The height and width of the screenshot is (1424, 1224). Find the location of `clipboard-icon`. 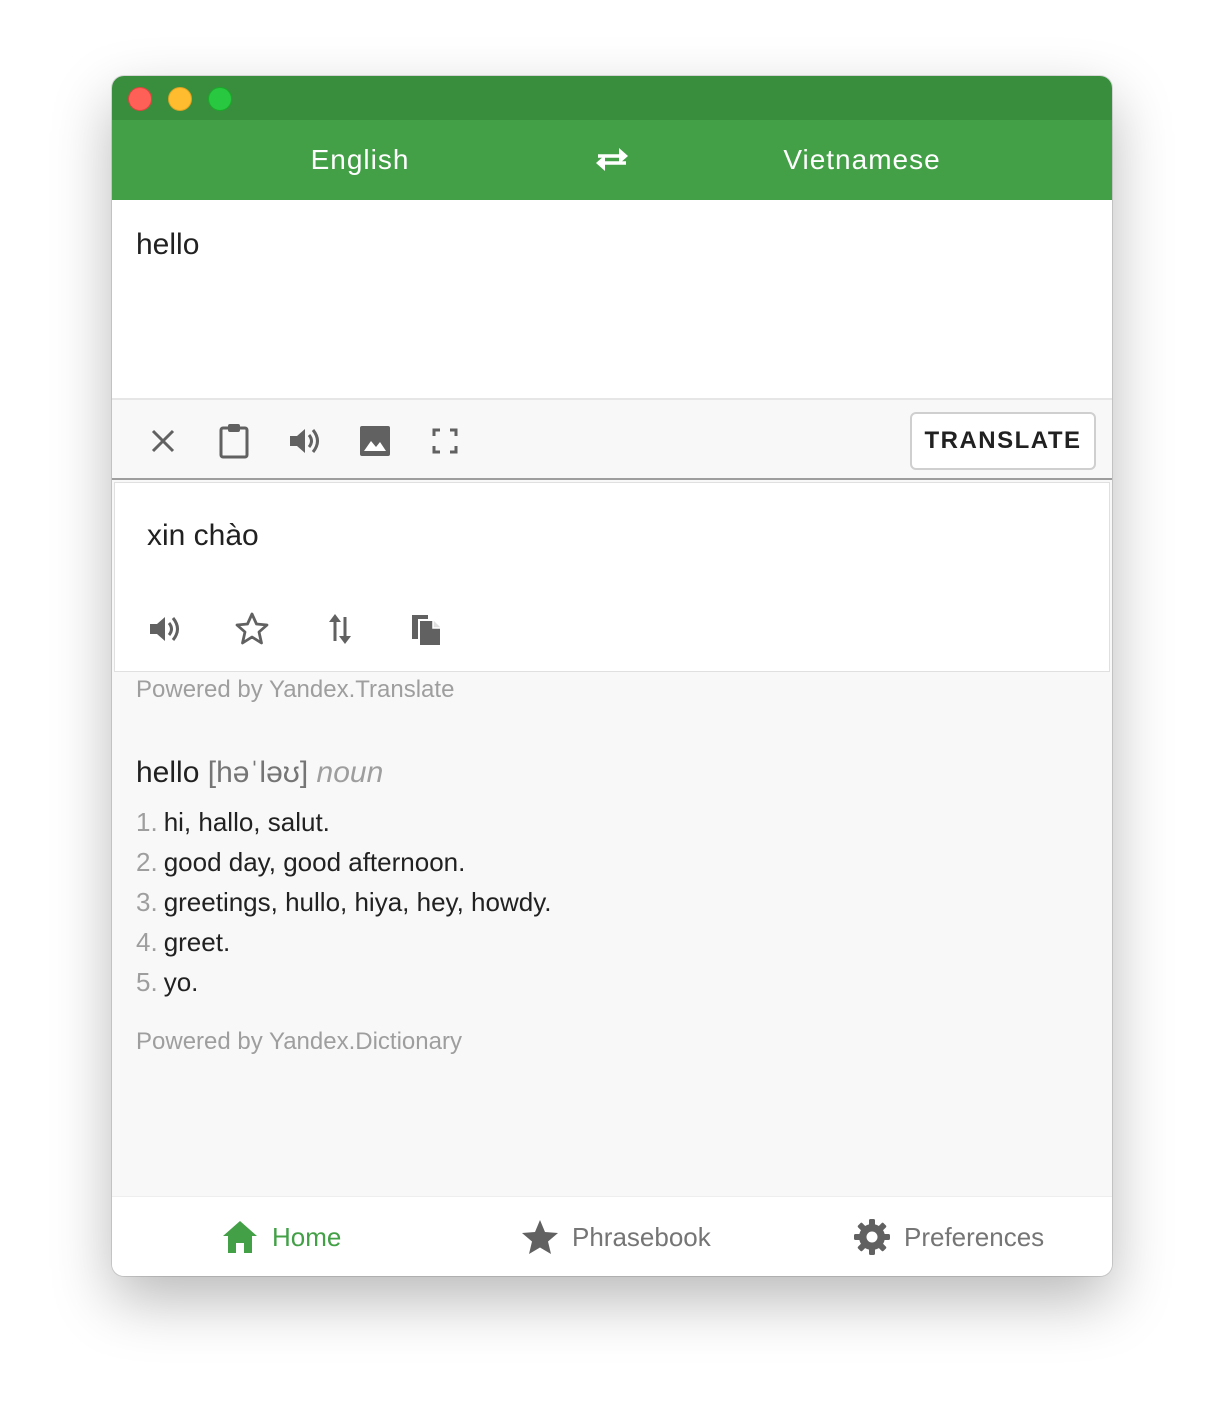

clipboard-icon is located at coordinates (234, 441).